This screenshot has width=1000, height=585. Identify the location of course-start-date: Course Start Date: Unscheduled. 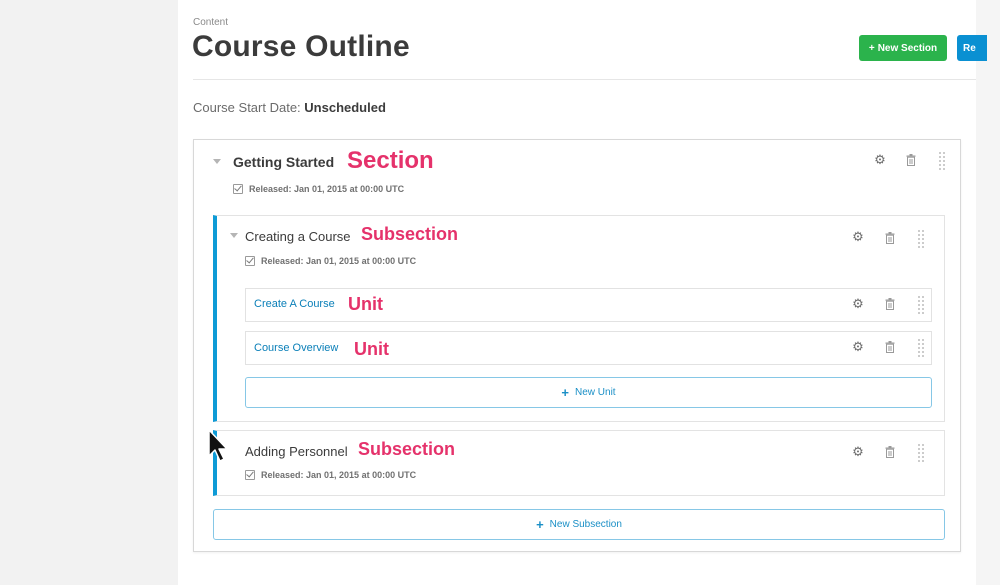
(289, 107).